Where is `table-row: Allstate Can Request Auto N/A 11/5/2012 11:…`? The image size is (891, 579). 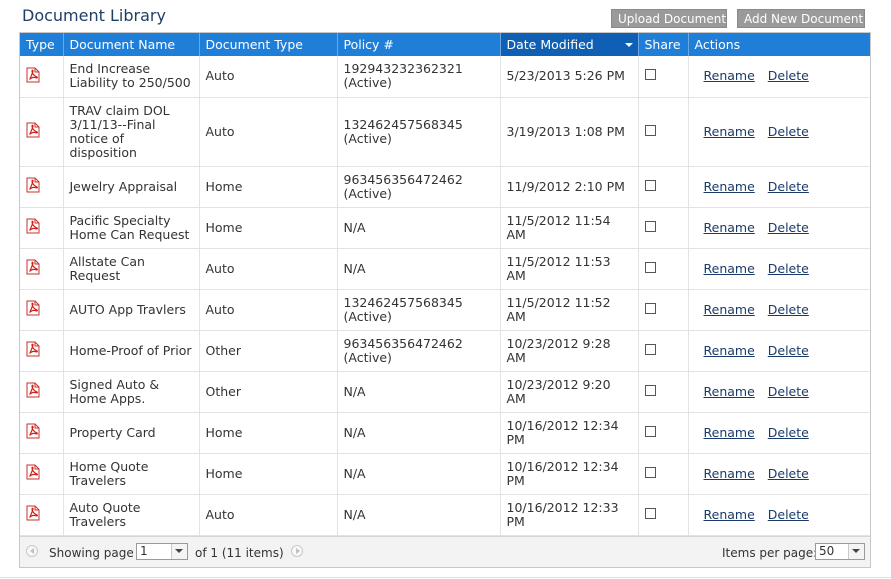
table-row: Allstate Can Request Auto N/A 11/5/2012 11:… is located at coordinates (445, 269).